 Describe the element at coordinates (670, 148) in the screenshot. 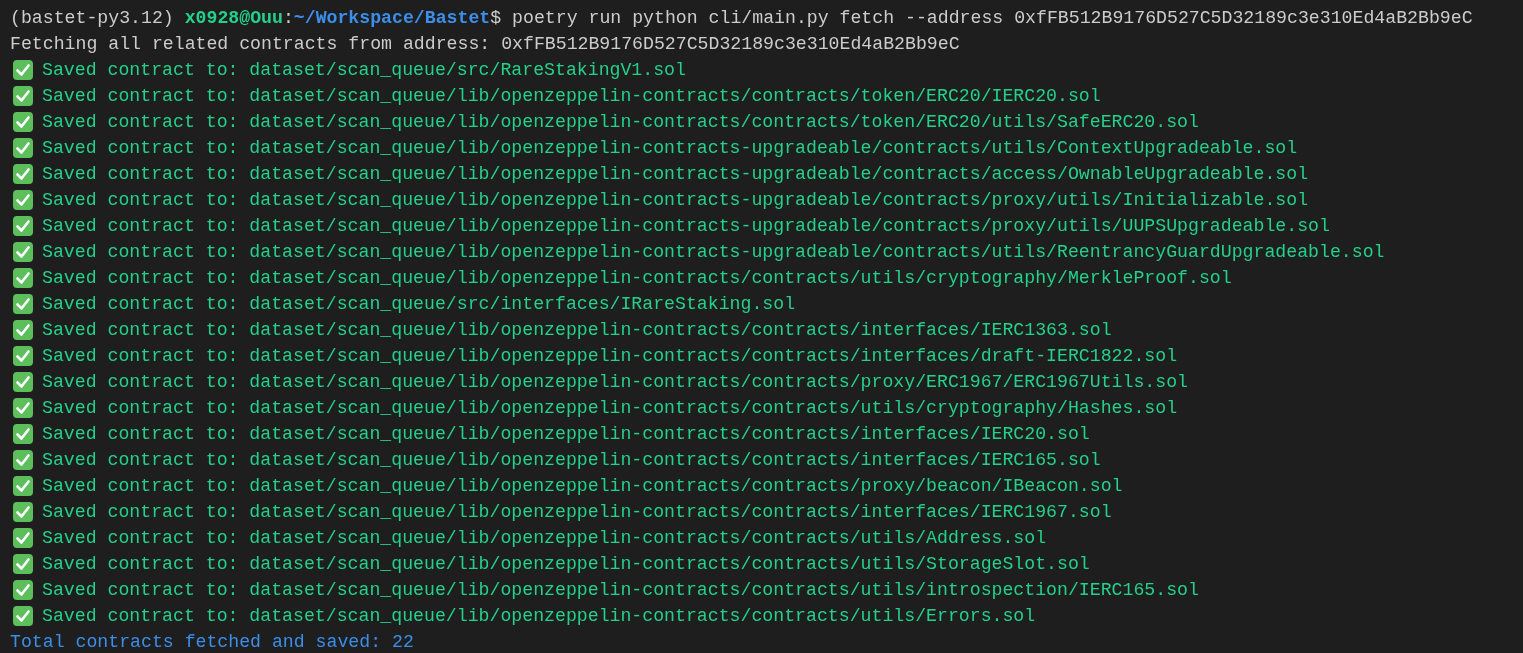

I see `saved-message: Saved contract to: dataset/scan_queue/lib/openzeppelin-contracts-upgradeable/contracts/utils/ContextUpgradeable.sol` at that location.